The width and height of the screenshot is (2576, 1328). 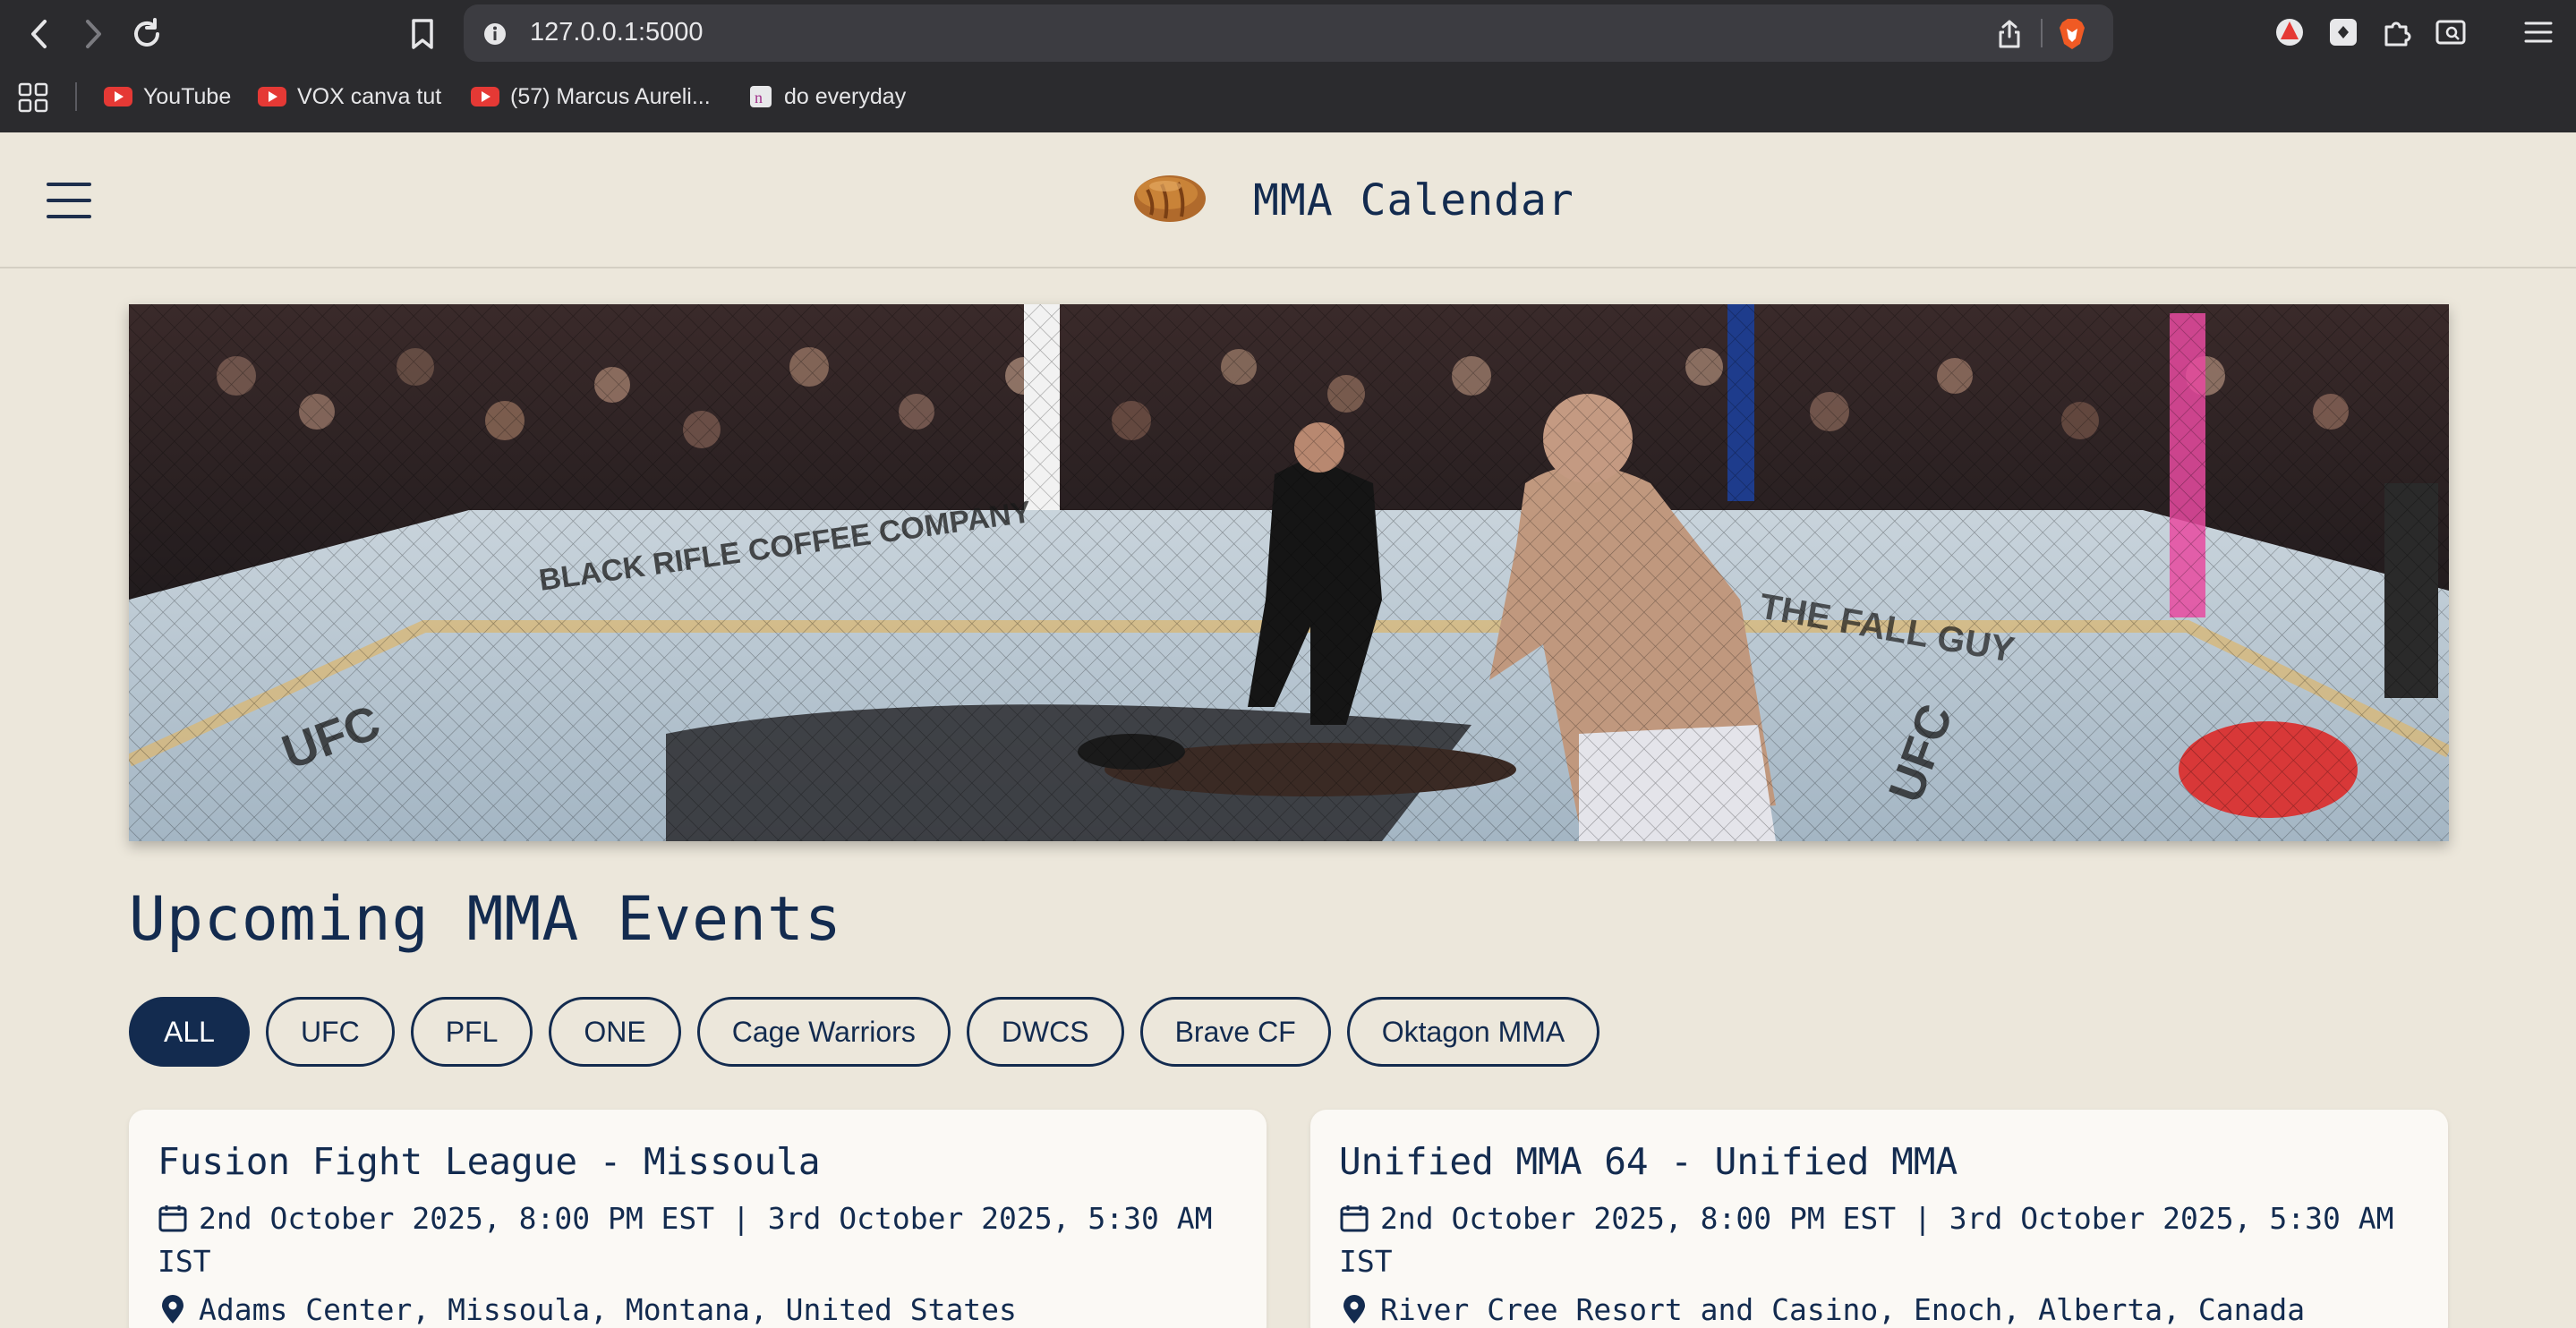 What do you see at coordinates (2289, 32) in the screenshot?
I see `adblock-extension-icon` at bounding box center [2289, 32].